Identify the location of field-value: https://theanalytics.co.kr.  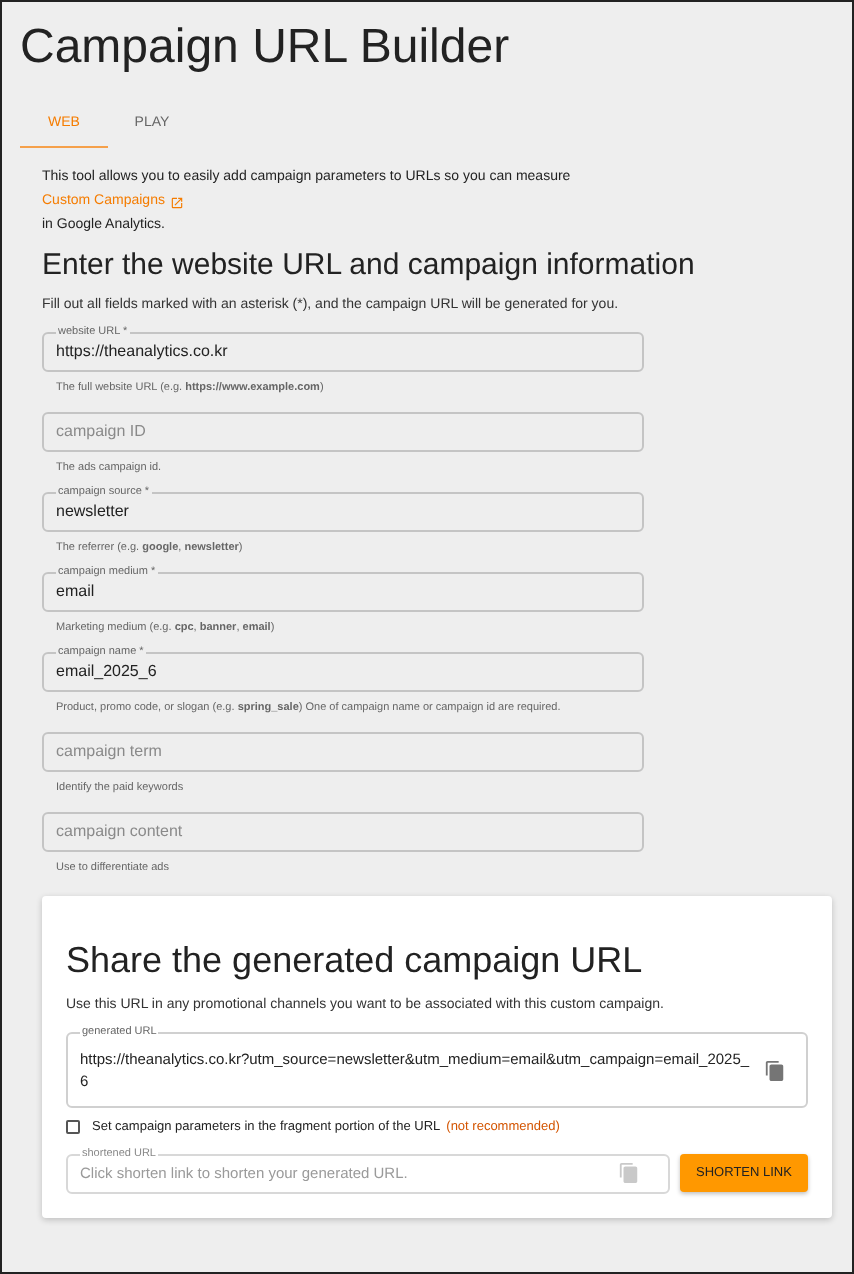
(142, 352).